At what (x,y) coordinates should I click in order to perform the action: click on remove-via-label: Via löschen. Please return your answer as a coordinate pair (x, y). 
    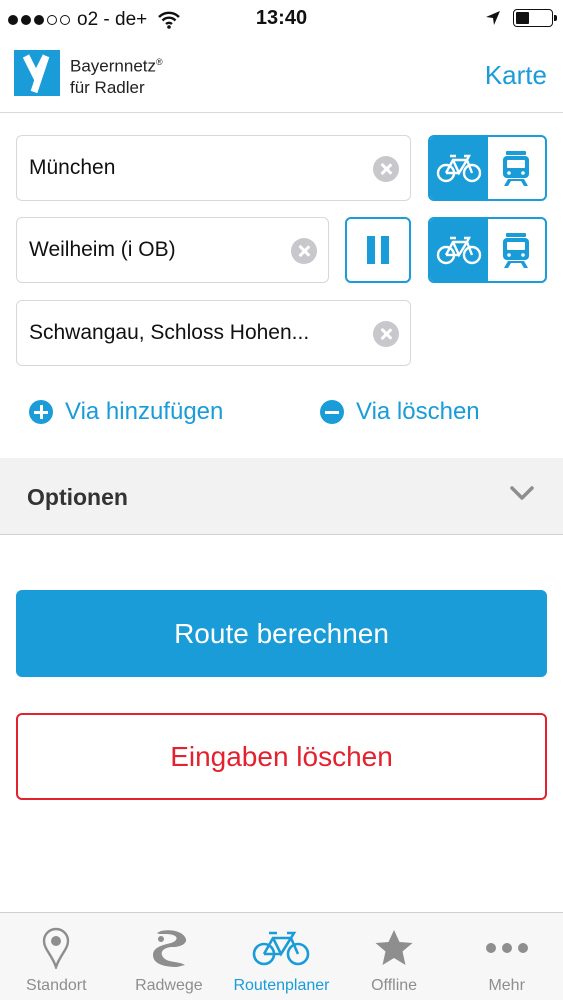
    Looking at the image, I should click on (418, 411).